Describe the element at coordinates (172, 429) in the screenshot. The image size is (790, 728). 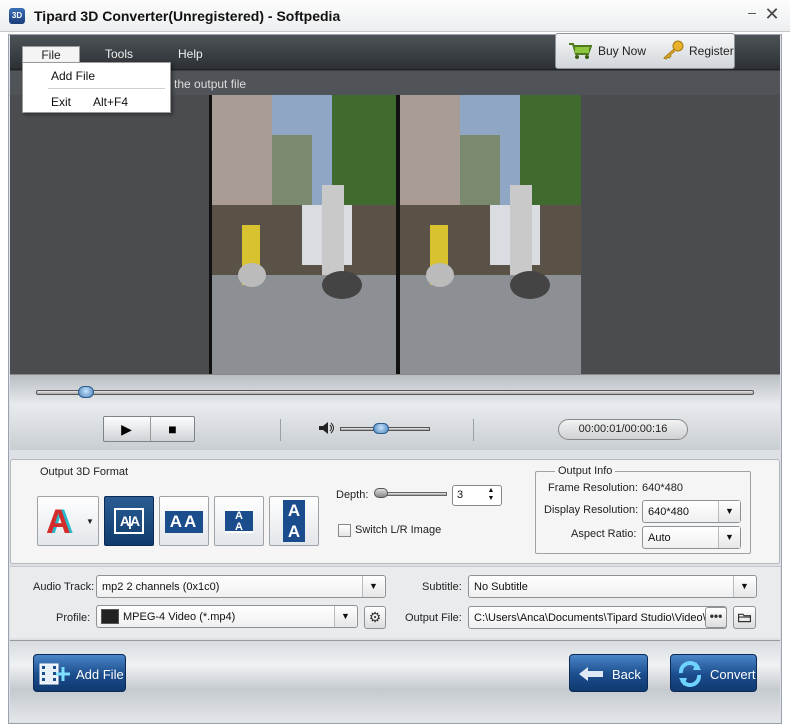
I see `stop-button: ■` at that location.